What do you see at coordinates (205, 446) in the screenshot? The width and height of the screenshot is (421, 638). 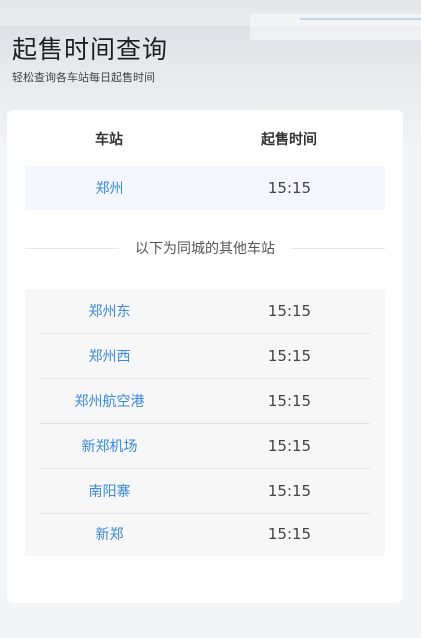 I see `list-item: 新郑机场 15:15` at bounding box center [205, 446].